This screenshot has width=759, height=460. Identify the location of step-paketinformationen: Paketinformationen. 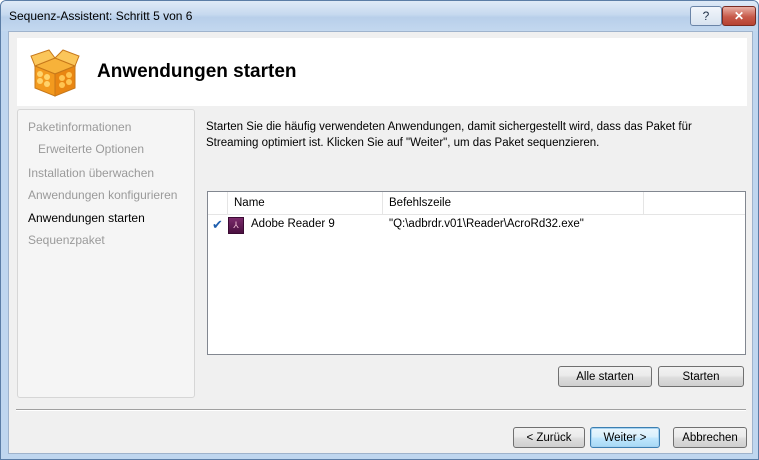
(80, 127).